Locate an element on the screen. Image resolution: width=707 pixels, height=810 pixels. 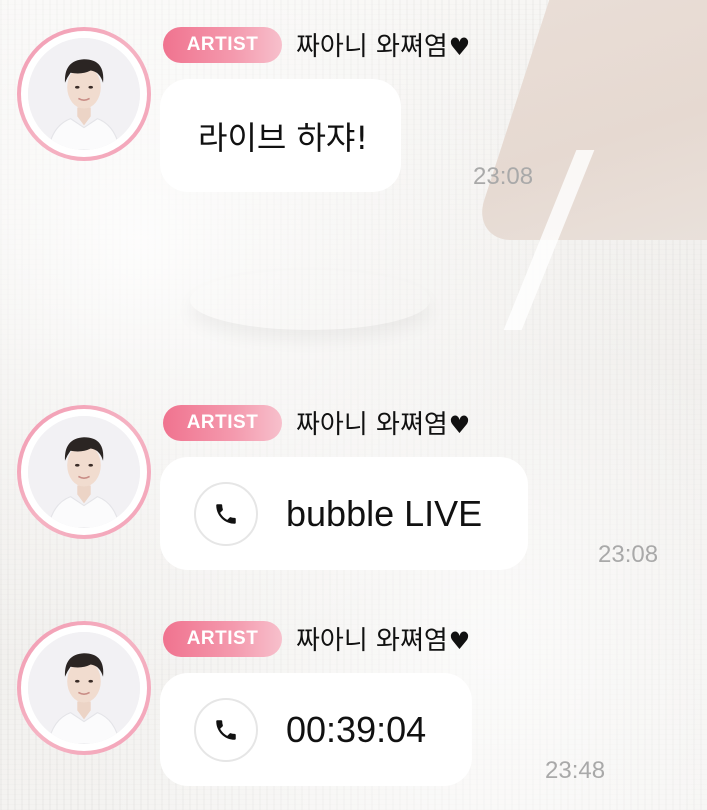
background-fold is located at coordinates (310, 300).